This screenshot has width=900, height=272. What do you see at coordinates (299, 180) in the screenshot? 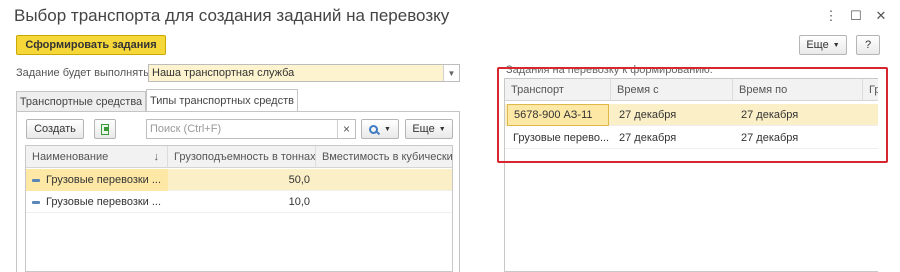
I see `cell-capacity: 50,0` at bounding box center [299, 180].